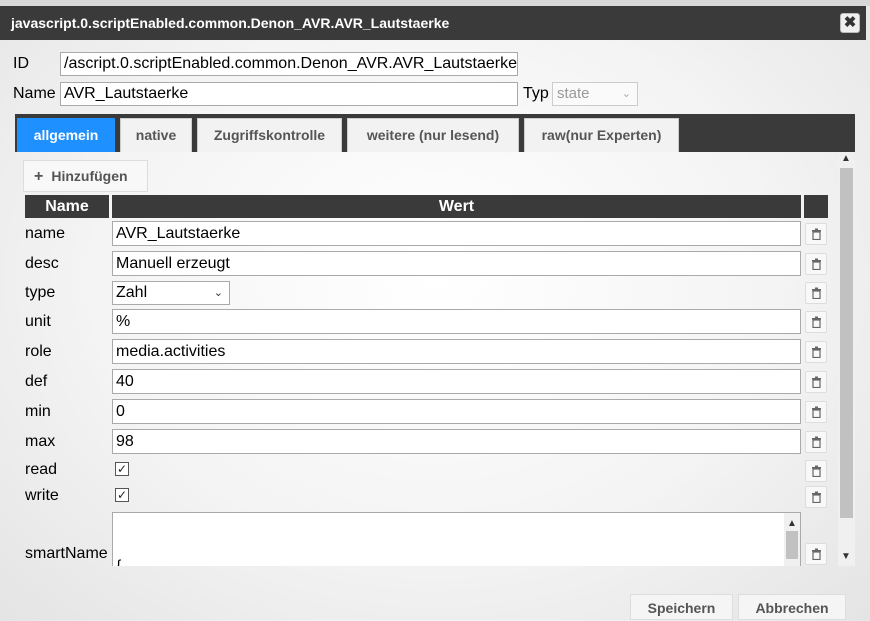 The image size is (870, 621). I want to click on smartname-text: { "de": "Boxen", "byON": "40",, so click(456, 561).